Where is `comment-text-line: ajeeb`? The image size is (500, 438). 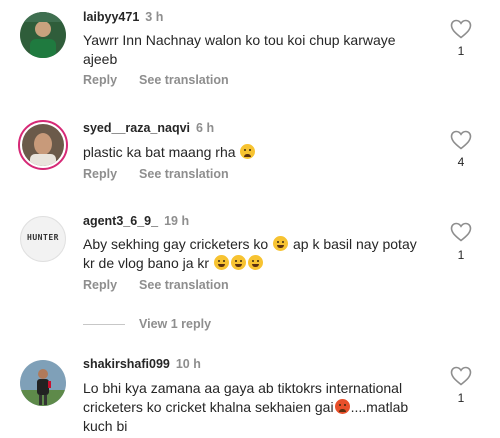 comment-text-line: ajeeb is located at coordinates (100, 59).